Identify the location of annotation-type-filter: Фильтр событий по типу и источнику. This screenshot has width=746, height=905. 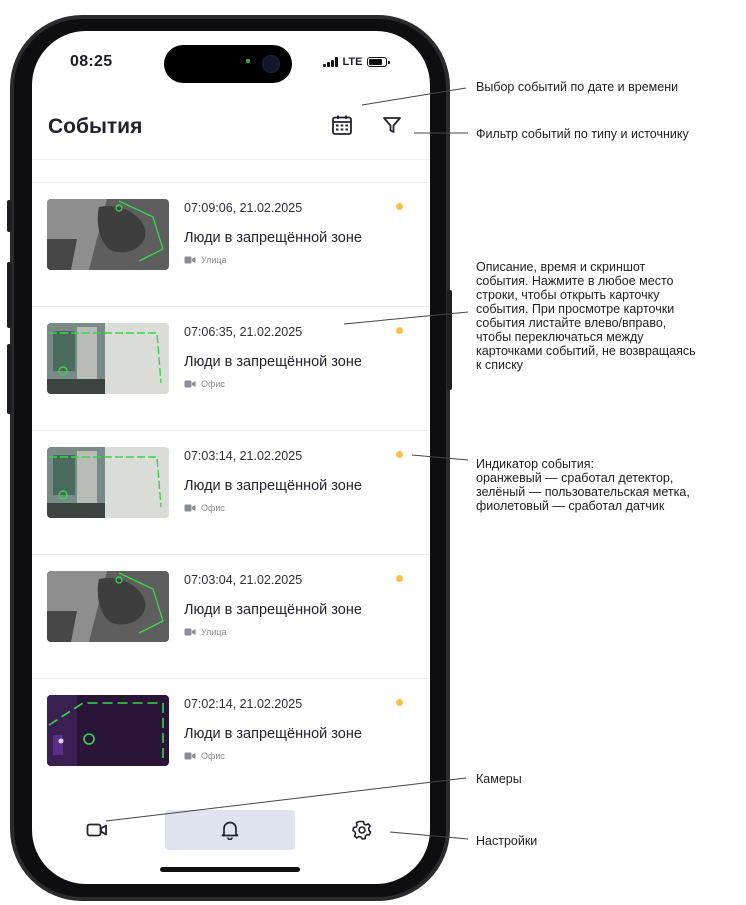
(582, 134).